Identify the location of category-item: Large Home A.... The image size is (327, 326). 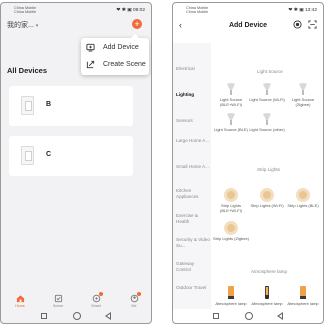
(193, 141).